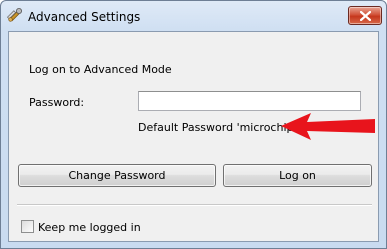 Image resolution: width=387 pixels, height=249 pixels. I want to click on keep-logged-in-label: Keep me logged in, so click(89, 227).